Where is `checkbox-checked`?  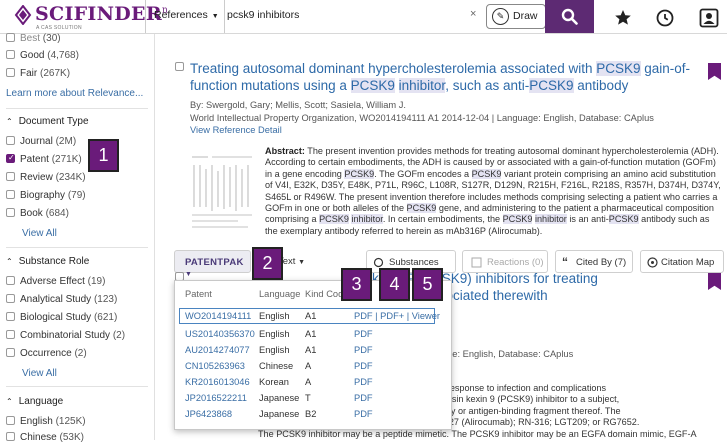
checkbox-checked is located at coordinates (10, 158).